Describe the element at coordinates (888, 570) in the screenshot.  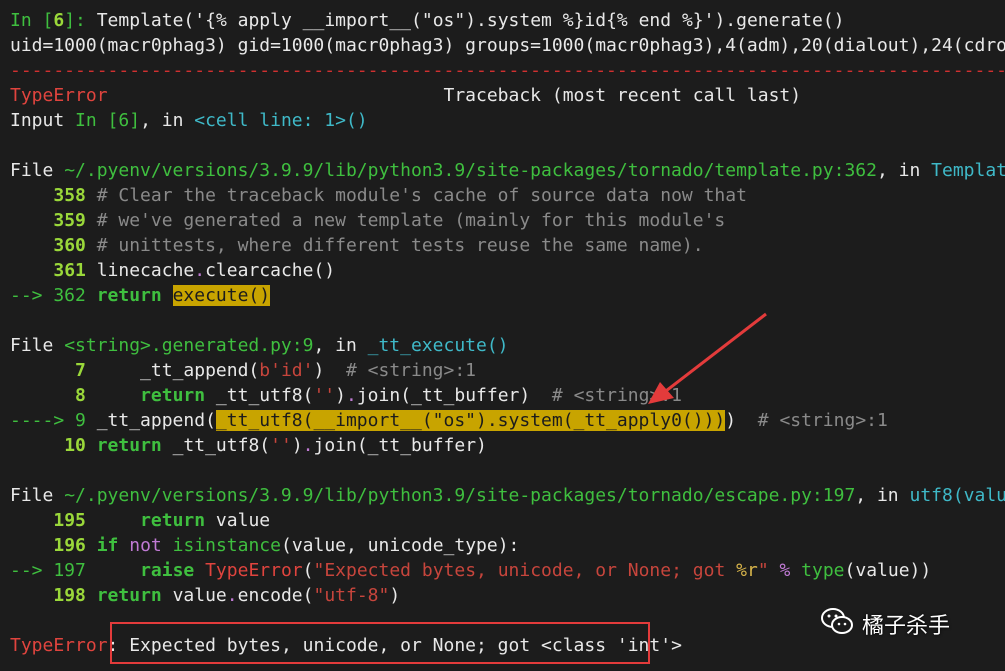
I see `terminal-segment: (value))` at that location.